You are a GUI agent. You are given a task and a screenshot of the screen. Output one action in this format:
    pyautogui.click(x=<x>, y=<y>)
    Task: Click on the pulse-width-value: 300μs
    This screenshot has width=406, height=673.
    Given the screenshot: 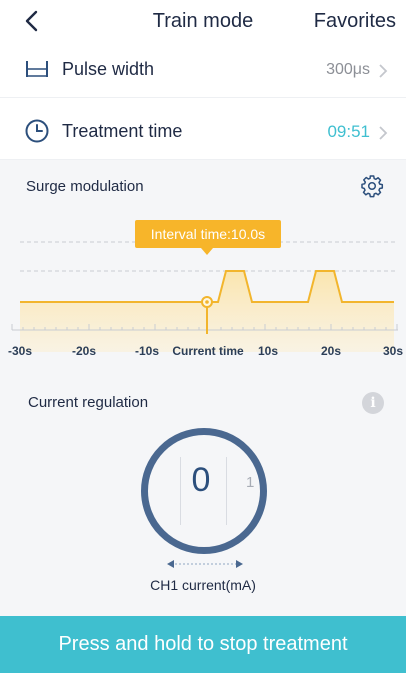 What is the action you would take?
    pyautogui.click(x=348, y=69)
    